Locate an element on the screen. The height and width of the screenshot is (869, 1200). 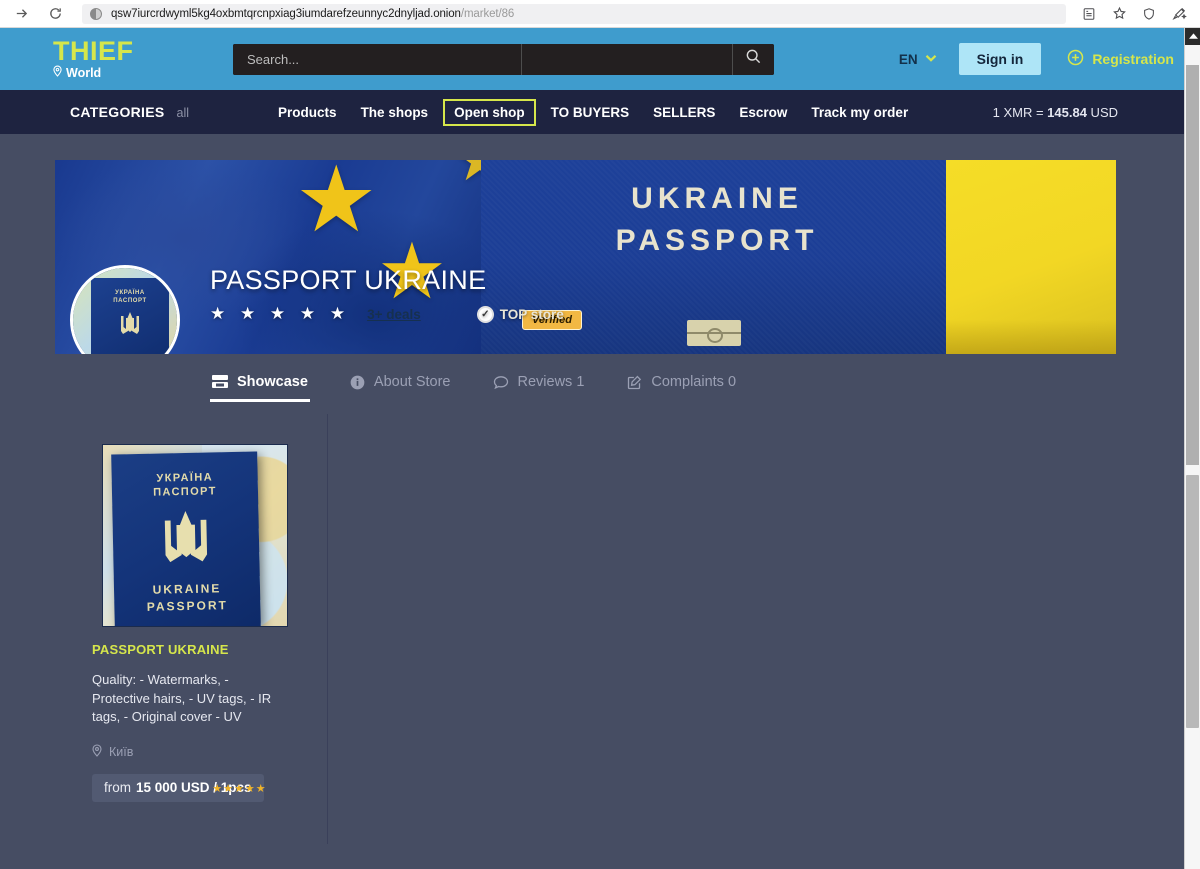
tab-showcase-label: Showcase is located at coordinates (272, 382).